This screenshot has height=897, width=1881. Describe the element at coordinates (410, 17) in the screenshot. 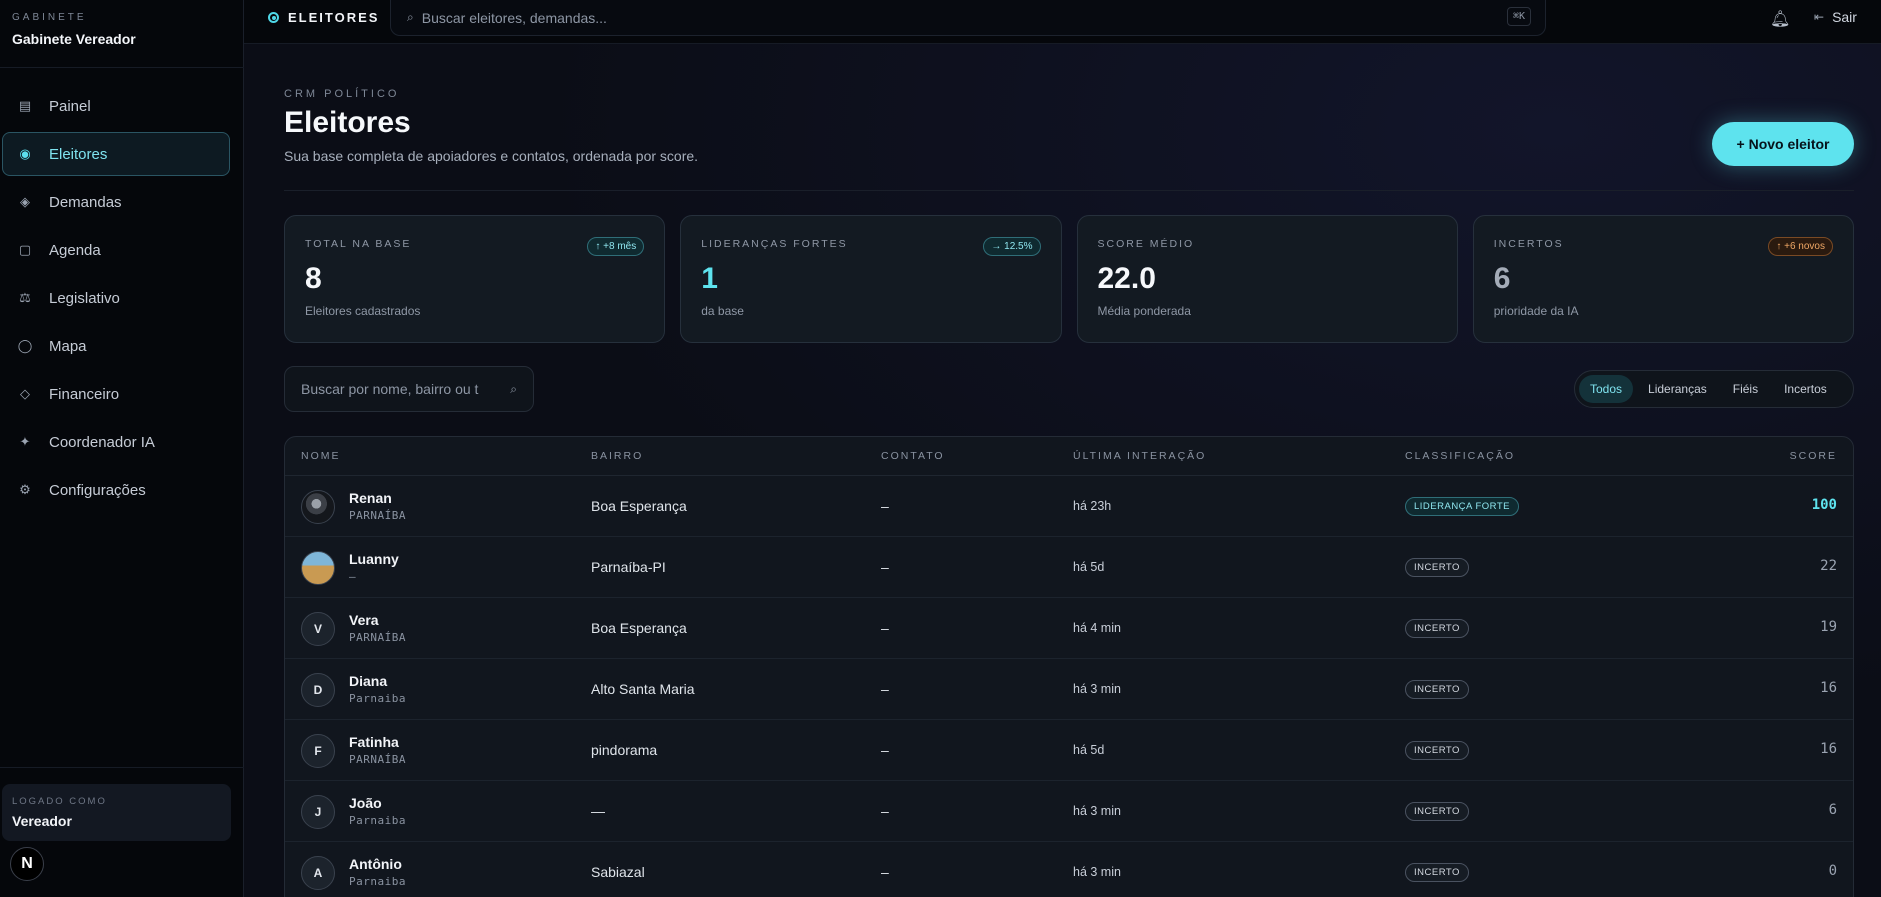

I see `search-icon: ⌕` at that location.